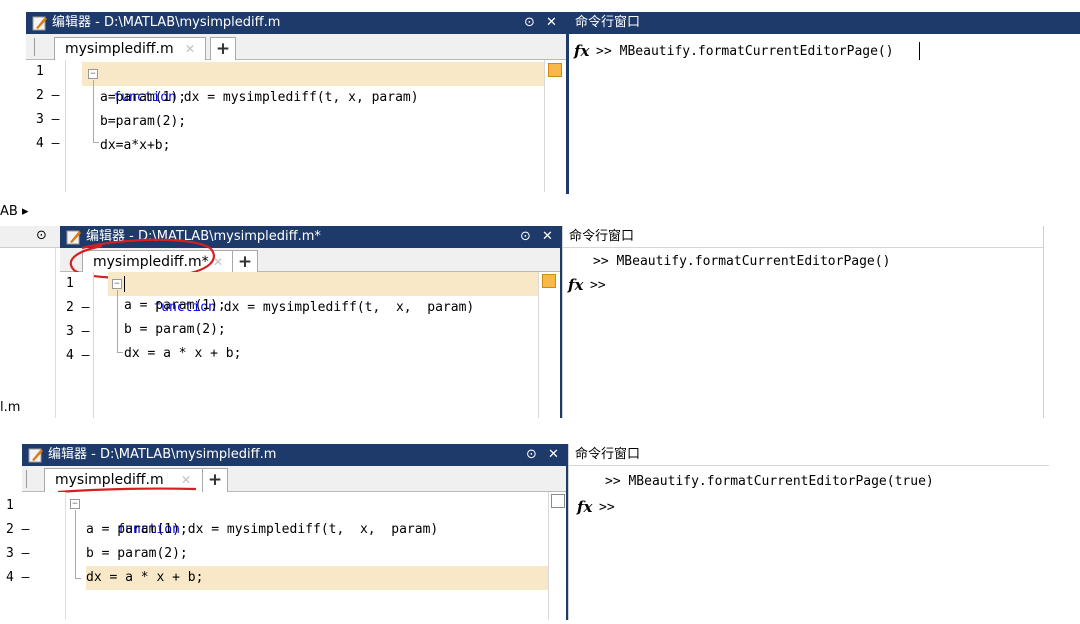 The image size is (1080, 624). What do you see at coordinates (41, 235) in the screenshot?
I see `left-pane-menu-icon: ⊙` at bounding box center [41, 235].